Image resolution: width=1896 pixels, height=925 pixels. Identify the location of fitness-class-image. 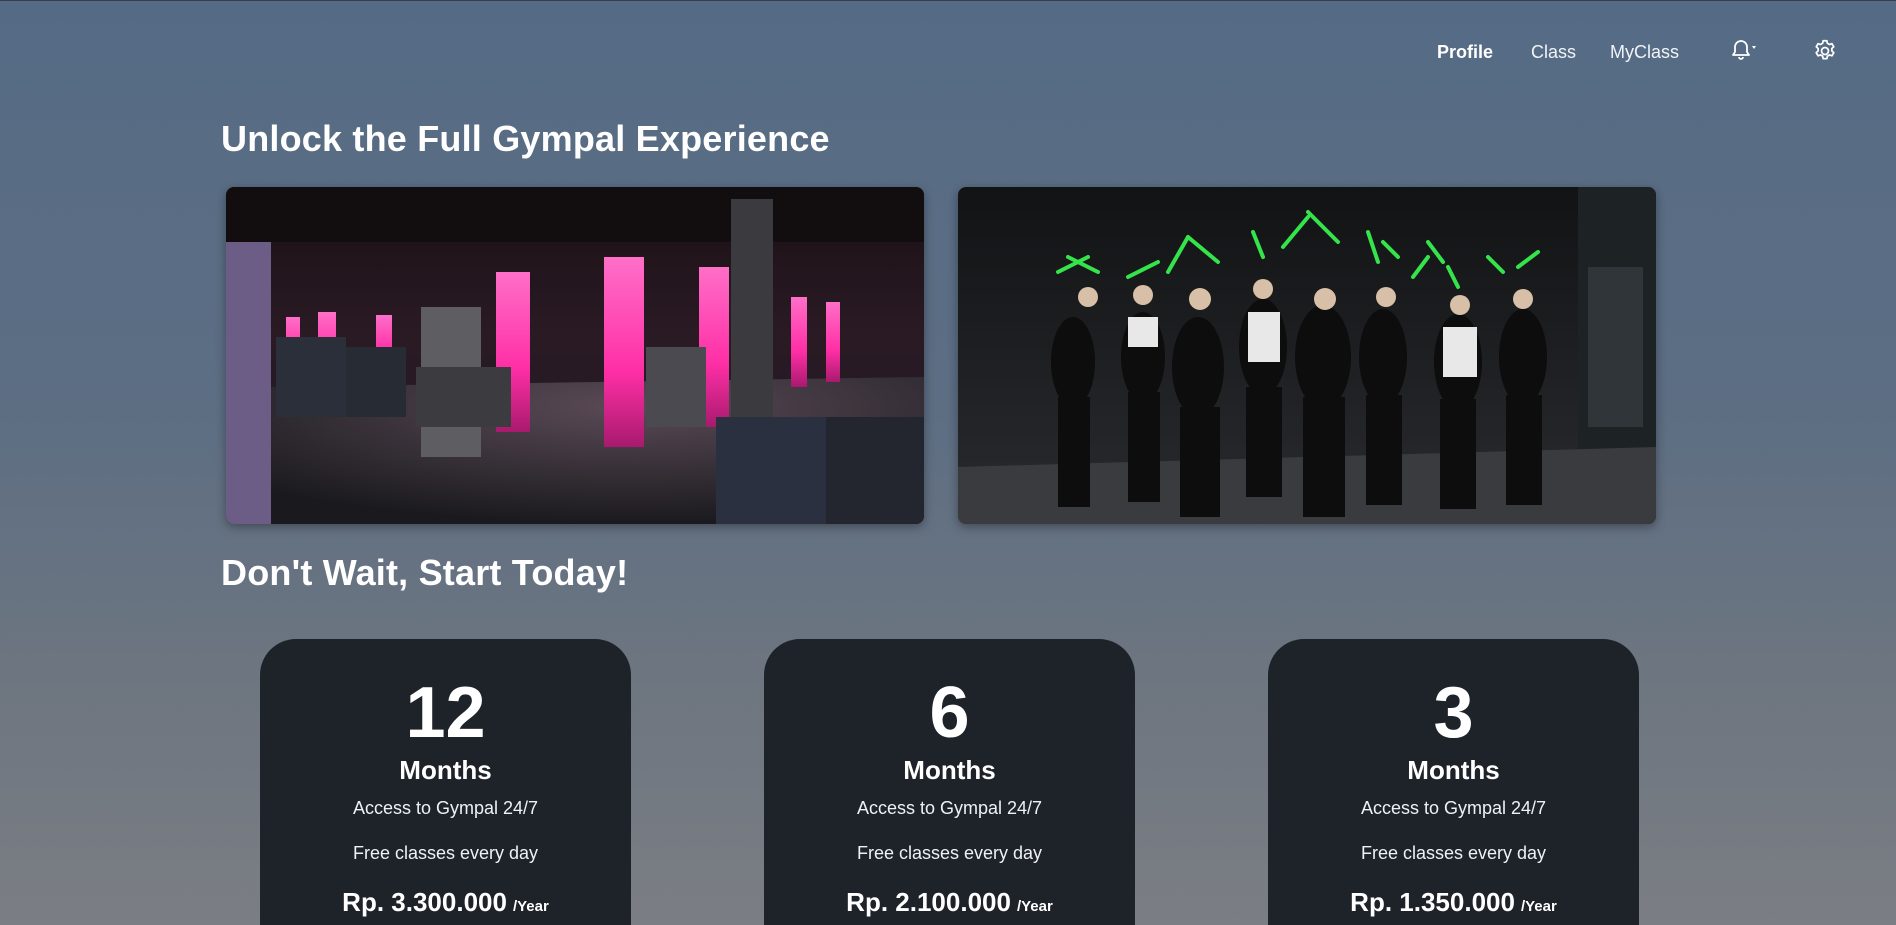
(1307, 355).